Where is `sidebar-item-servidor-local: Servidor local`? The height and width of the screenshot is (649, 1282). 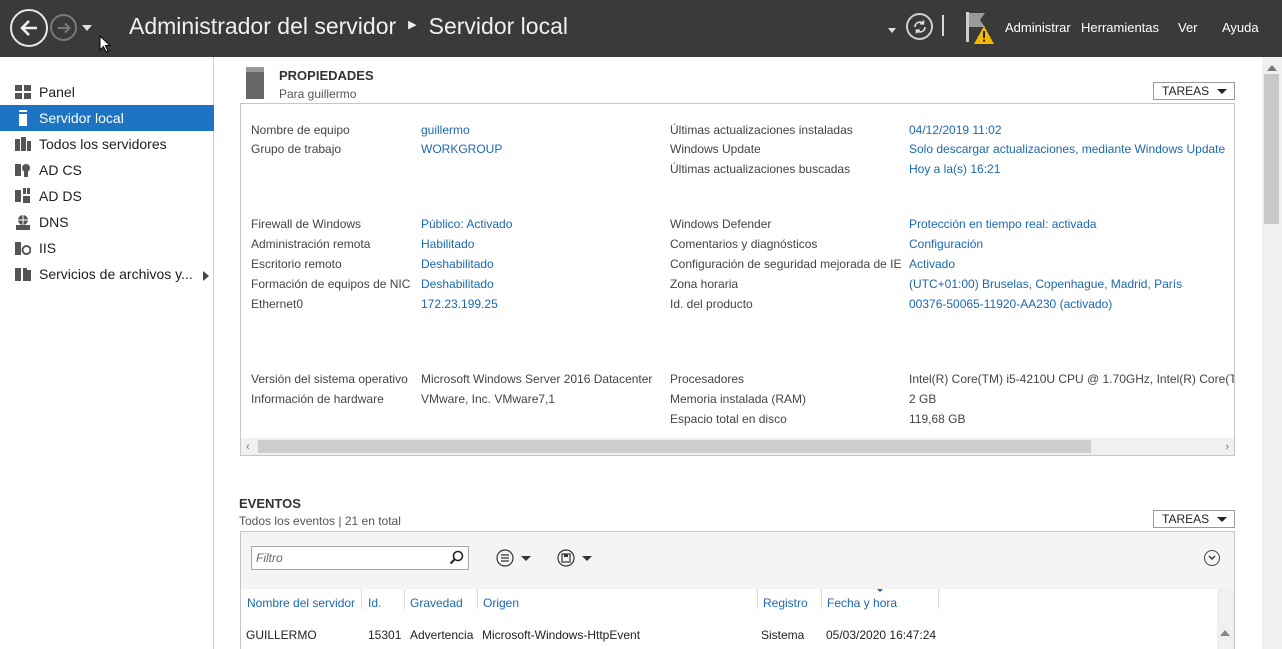
sidebar-item-servidor-local: Servidor local is located at coordinates (107, 118).